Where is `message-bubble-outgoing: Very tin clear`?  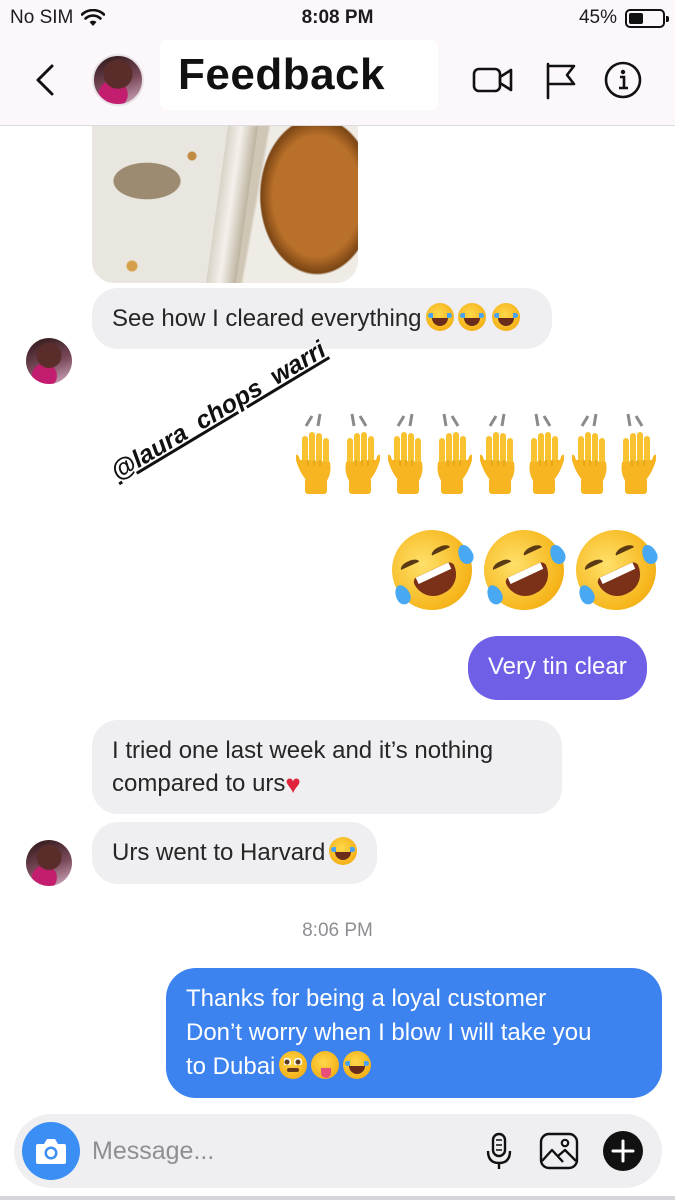
message-bubble-outgoing: Very tin clear is located at coordinates (557, 668).